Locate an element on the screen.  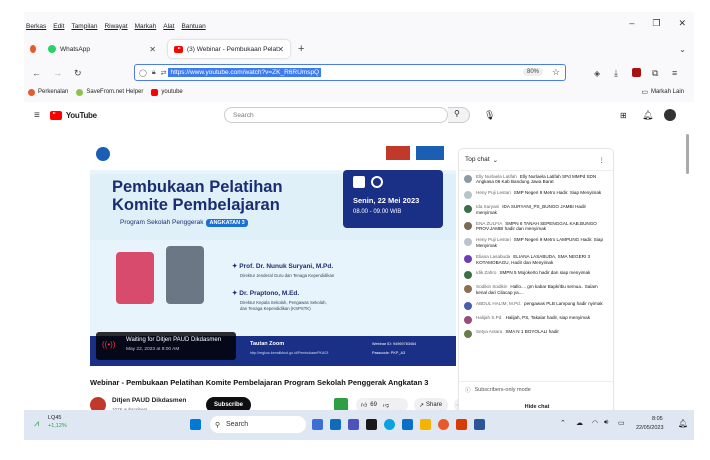
bookmark-star-icon: ☆ is located at coordinates (556, 72).